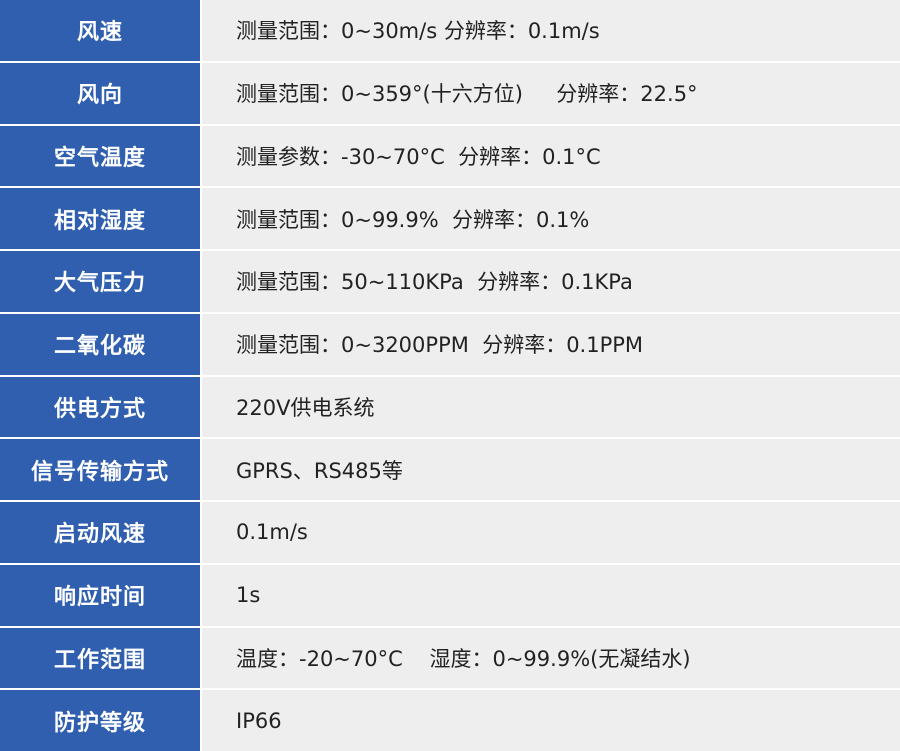 Image resolution: width=900 pixels, height=751 pixels. Describe the element at coordinates (100, 281) in the screenshot. I see `label-air-pressure: 大气压力` at that location.